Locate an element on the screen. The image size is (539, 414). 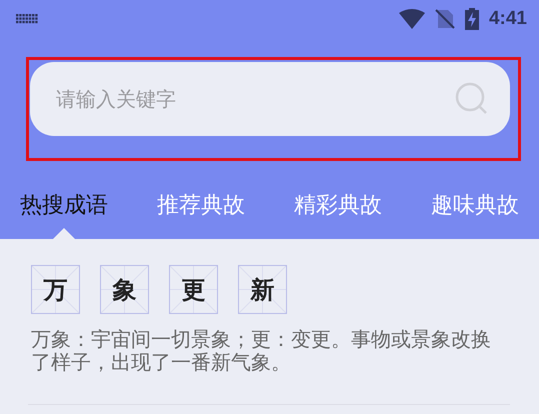
category-tab: 趣味典故 is located at coordinates (475, 206).